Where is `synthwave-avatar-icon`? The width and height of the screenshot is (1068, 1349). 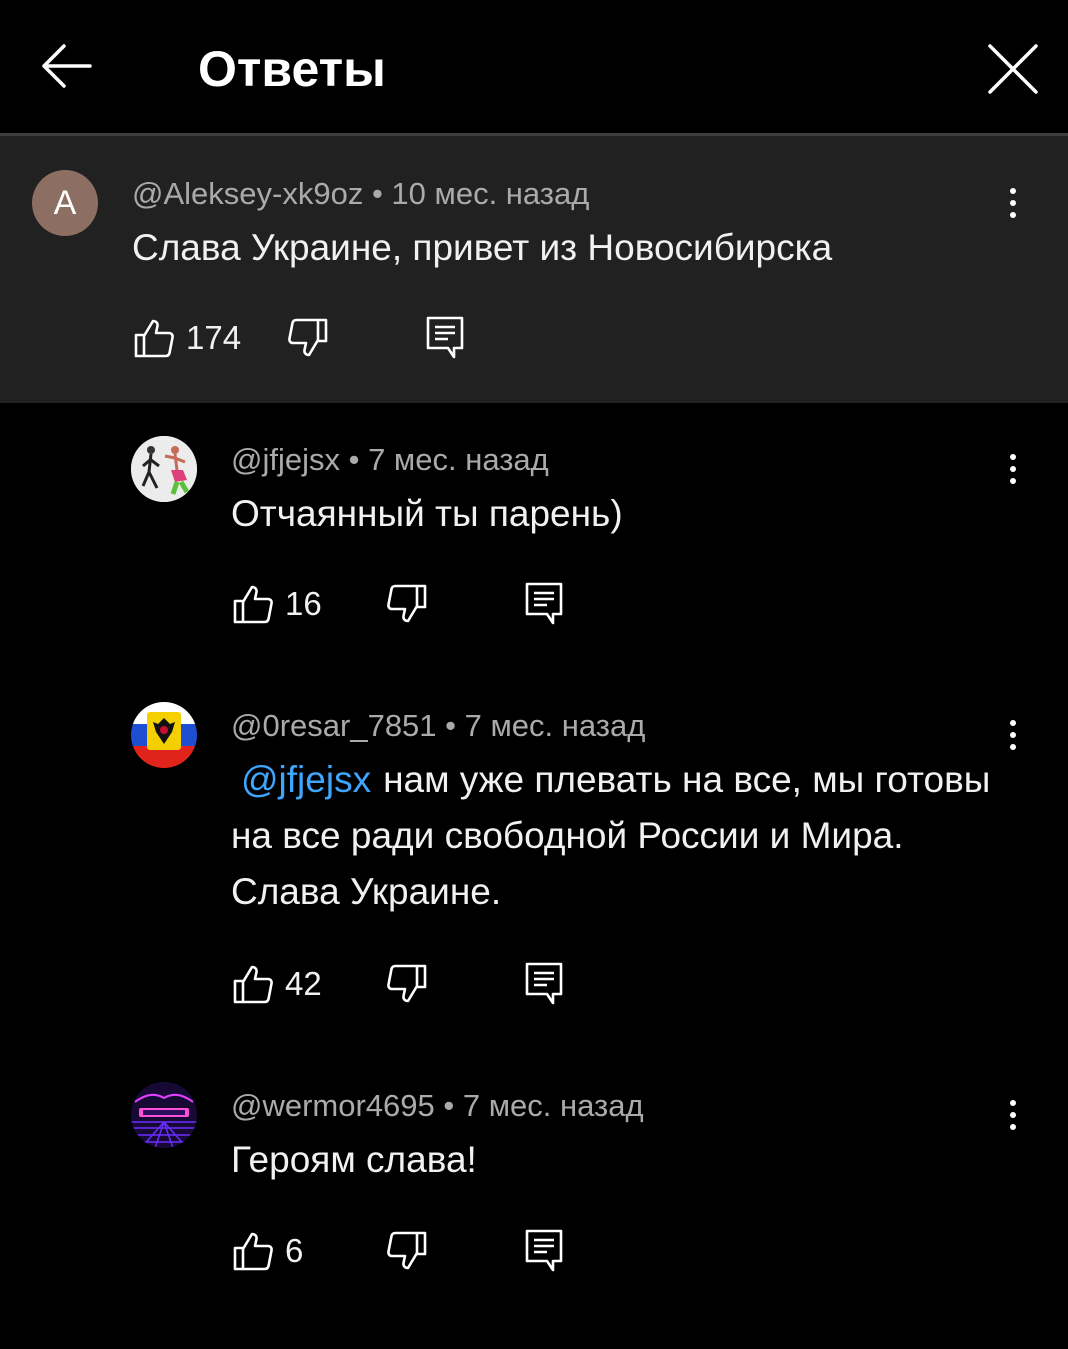
synthwave-avatar-icon is located at coordinates (164, 1115).